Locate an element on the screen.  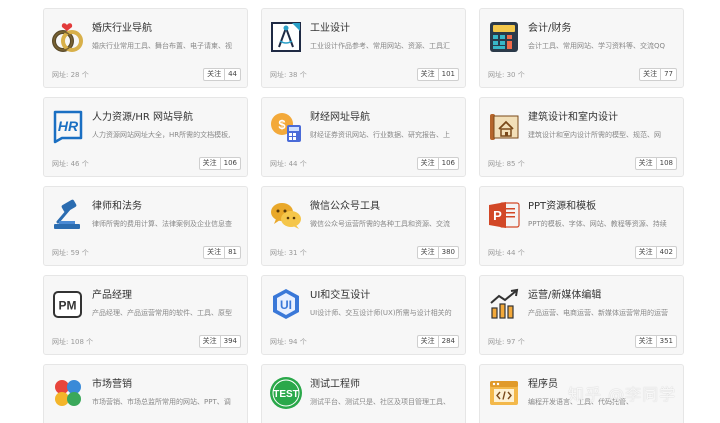
follow-button: 关注 108 is located at coordinates (655, 163).